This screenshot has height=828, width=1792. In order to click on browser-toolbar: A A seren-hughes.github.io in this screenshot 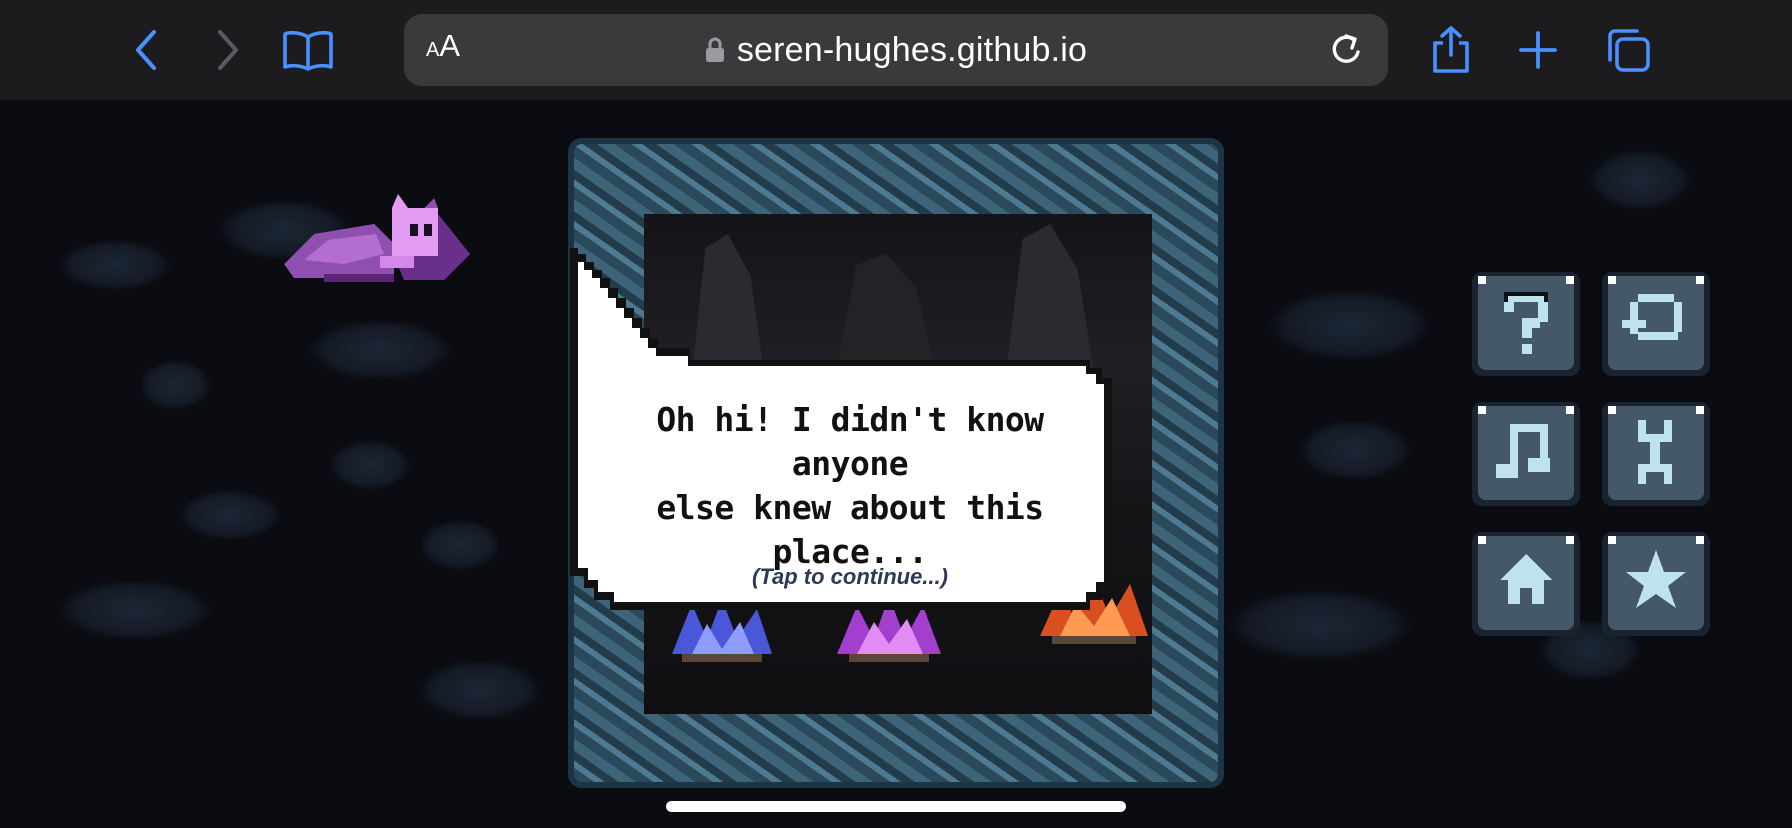, I will do `click(896, 50)`.